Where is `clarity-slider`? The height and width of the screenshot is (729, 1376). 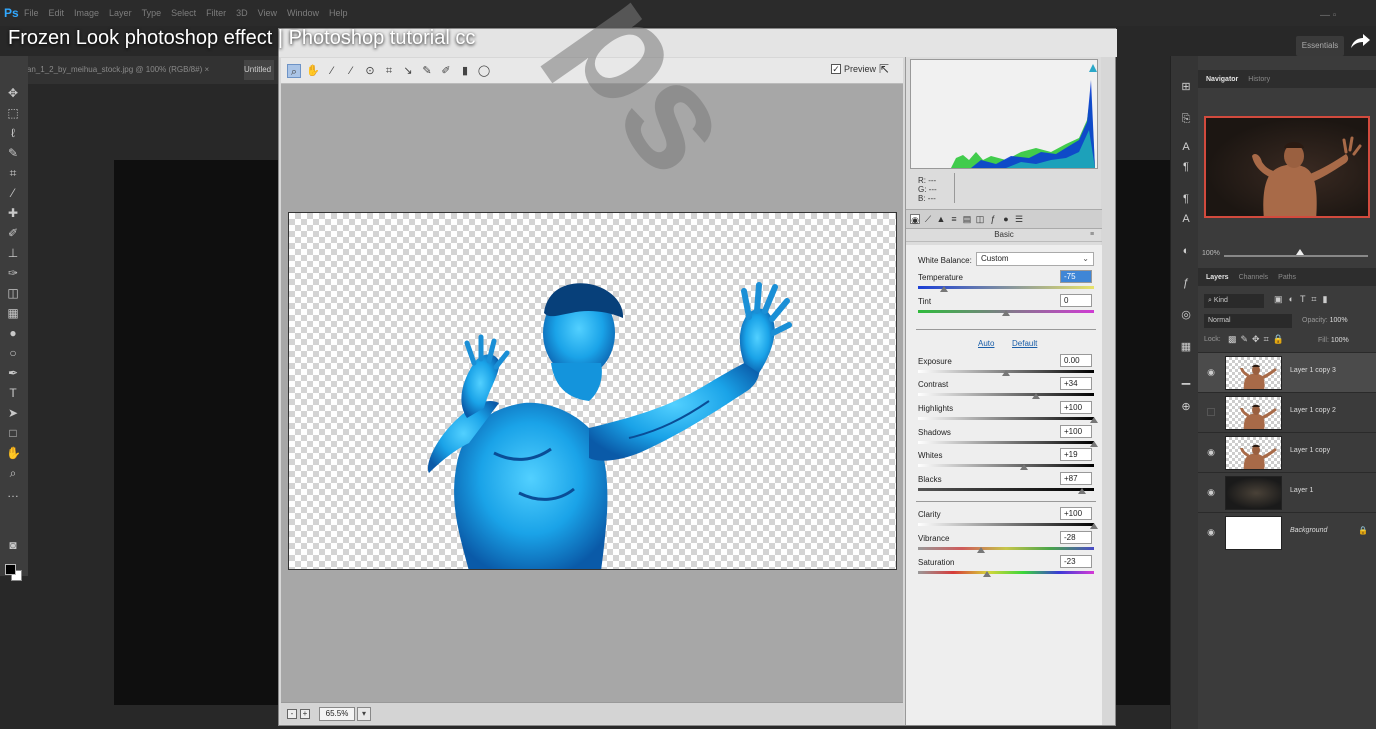 clarity-slider is located at coordinates (1006, 524).